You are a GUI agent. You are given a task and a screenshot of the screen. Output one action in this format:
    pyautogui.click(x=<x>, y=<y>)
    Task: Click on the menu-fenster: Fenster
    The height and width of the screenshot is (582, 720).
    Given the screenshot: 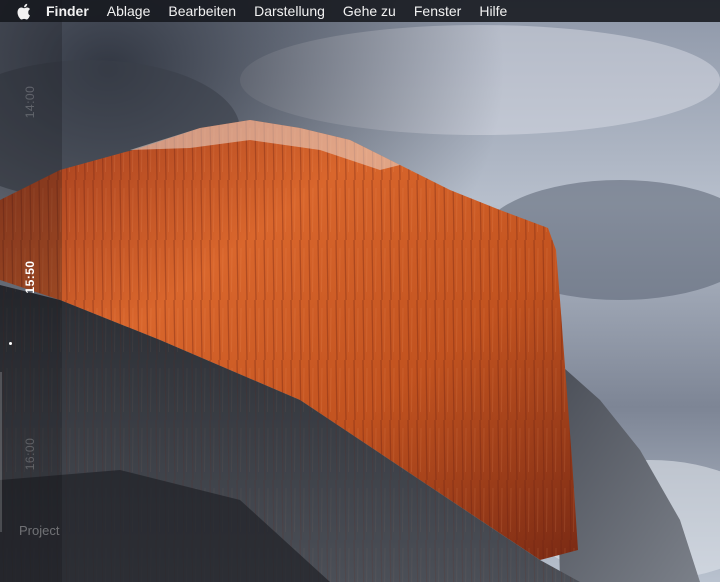 What is the action you would take?
    pyautogui.click(x=437, y=11)
    